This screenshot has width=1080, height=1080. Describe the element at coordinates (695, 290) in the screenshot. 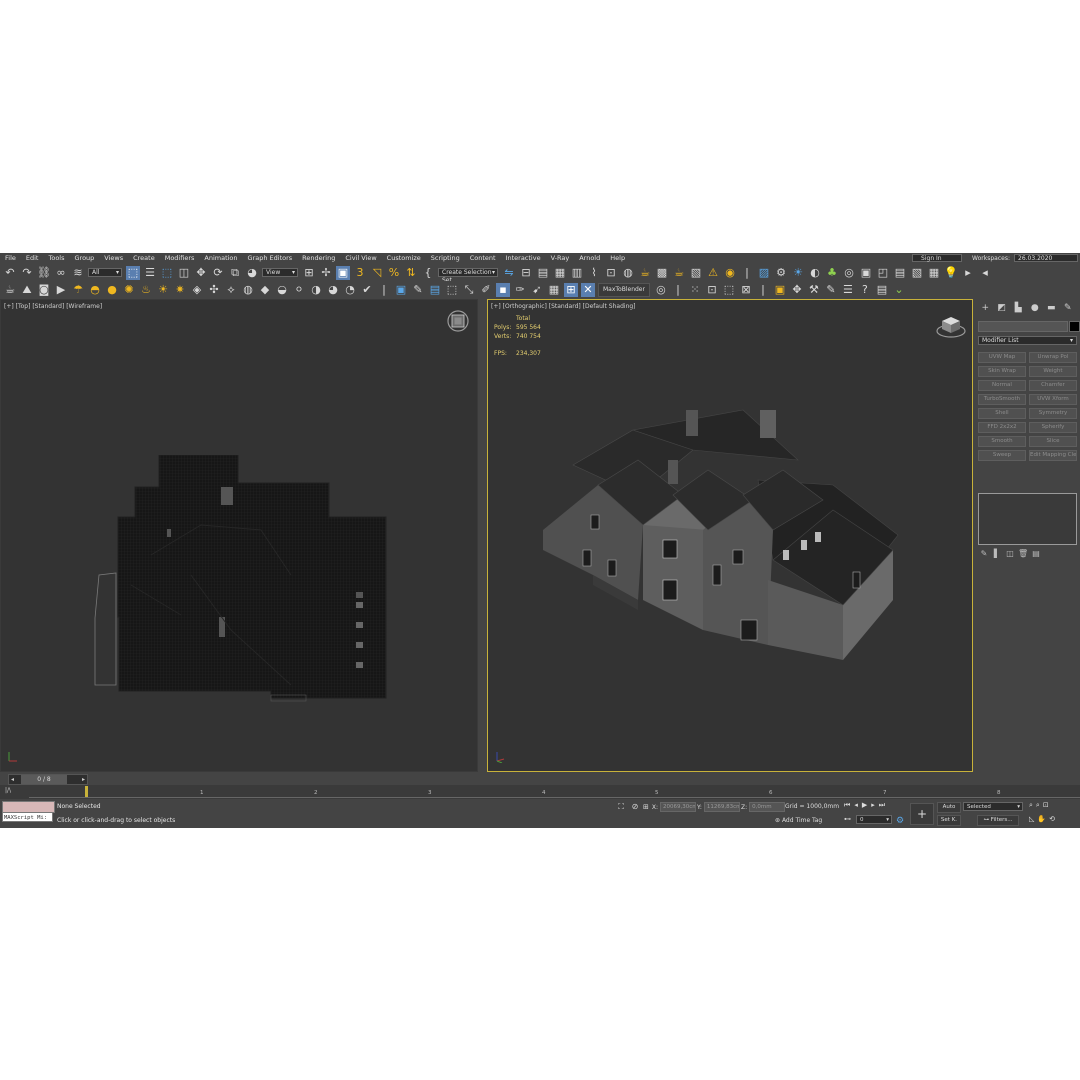

I see `grid-dots-icon: ⁙` at that location.